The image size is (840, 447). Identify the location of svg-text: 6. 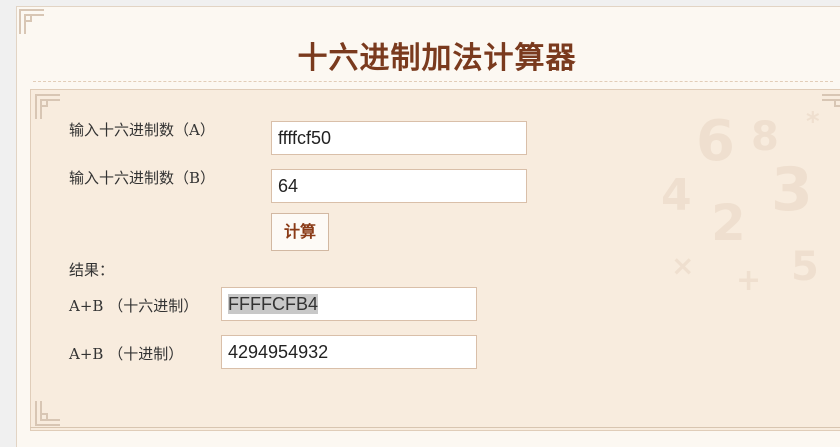
(715, 141).